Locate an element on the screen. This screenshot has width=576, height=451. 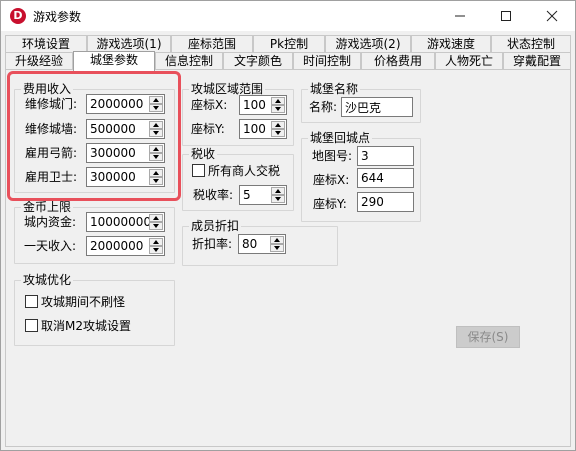
maximize-button is located at coordinates (506, 16).